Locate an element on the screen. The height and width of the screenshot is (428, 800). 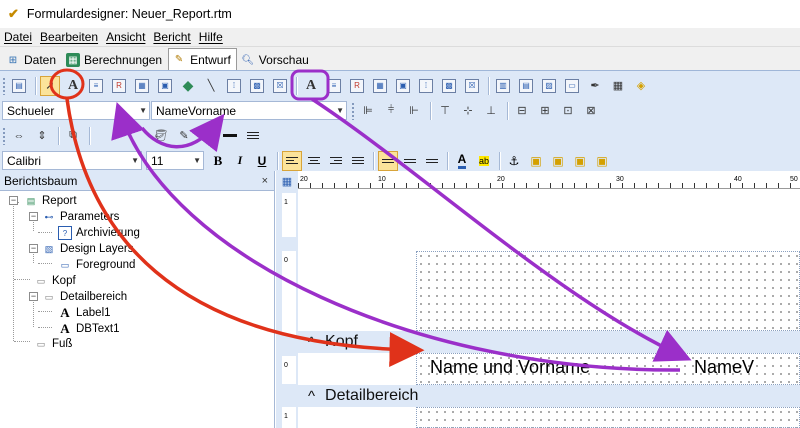
tab-daten: ⊞ Daten is located at coordinates (32, 60).